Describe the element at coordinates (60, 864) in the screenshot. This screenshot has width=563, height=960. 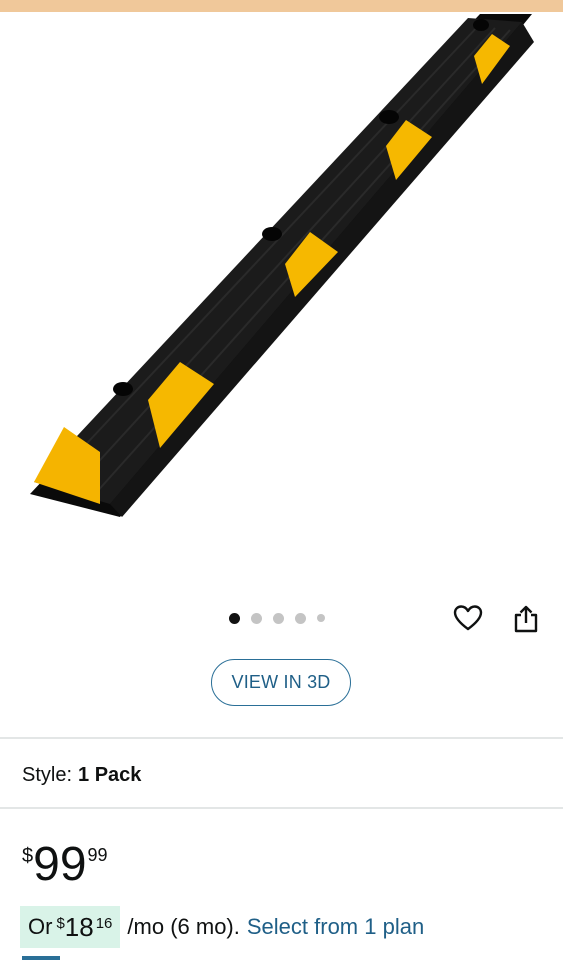
I see `price-whole: 99` at that location.